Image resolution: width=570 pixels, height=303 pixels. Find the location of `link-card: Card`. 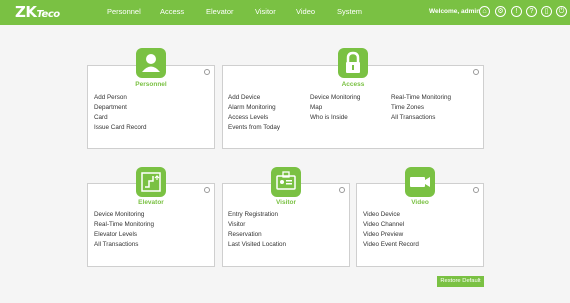

link-card: Card is located at coordinates (101, 117).